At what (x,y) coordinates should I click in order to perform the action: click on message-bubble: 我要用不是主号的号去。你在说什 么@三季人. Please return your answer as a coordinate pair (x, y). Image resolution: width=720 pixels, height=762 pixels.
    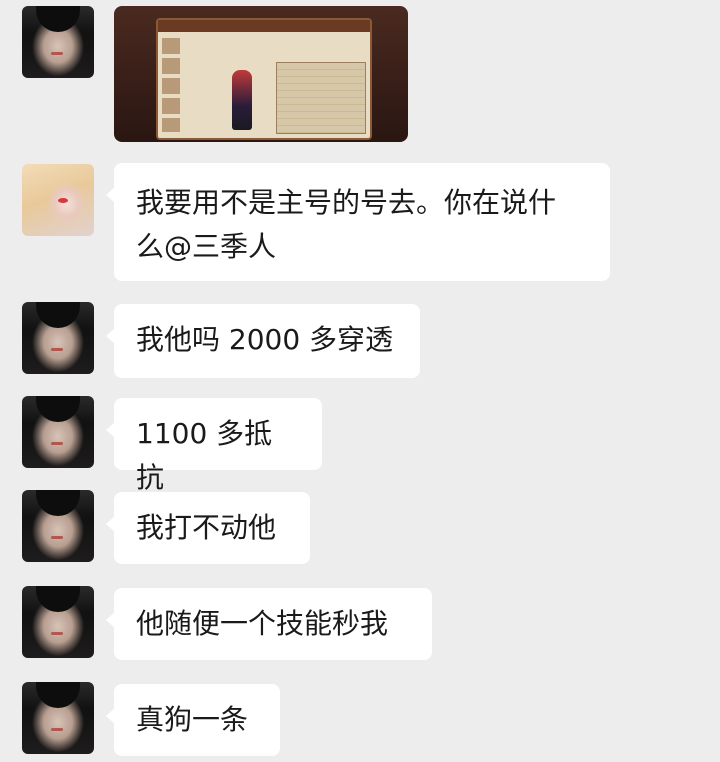
    Looking at the image, I should click on (358, 222).